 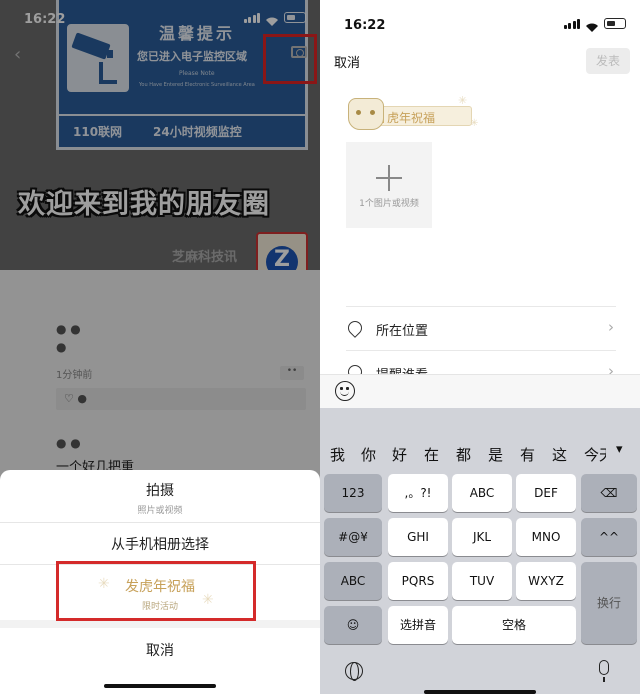 What do you see at coordinates (160, 511) in the screenshot?
I see `shoot-sub: 照片或视频` at bounding box center [160, 511].